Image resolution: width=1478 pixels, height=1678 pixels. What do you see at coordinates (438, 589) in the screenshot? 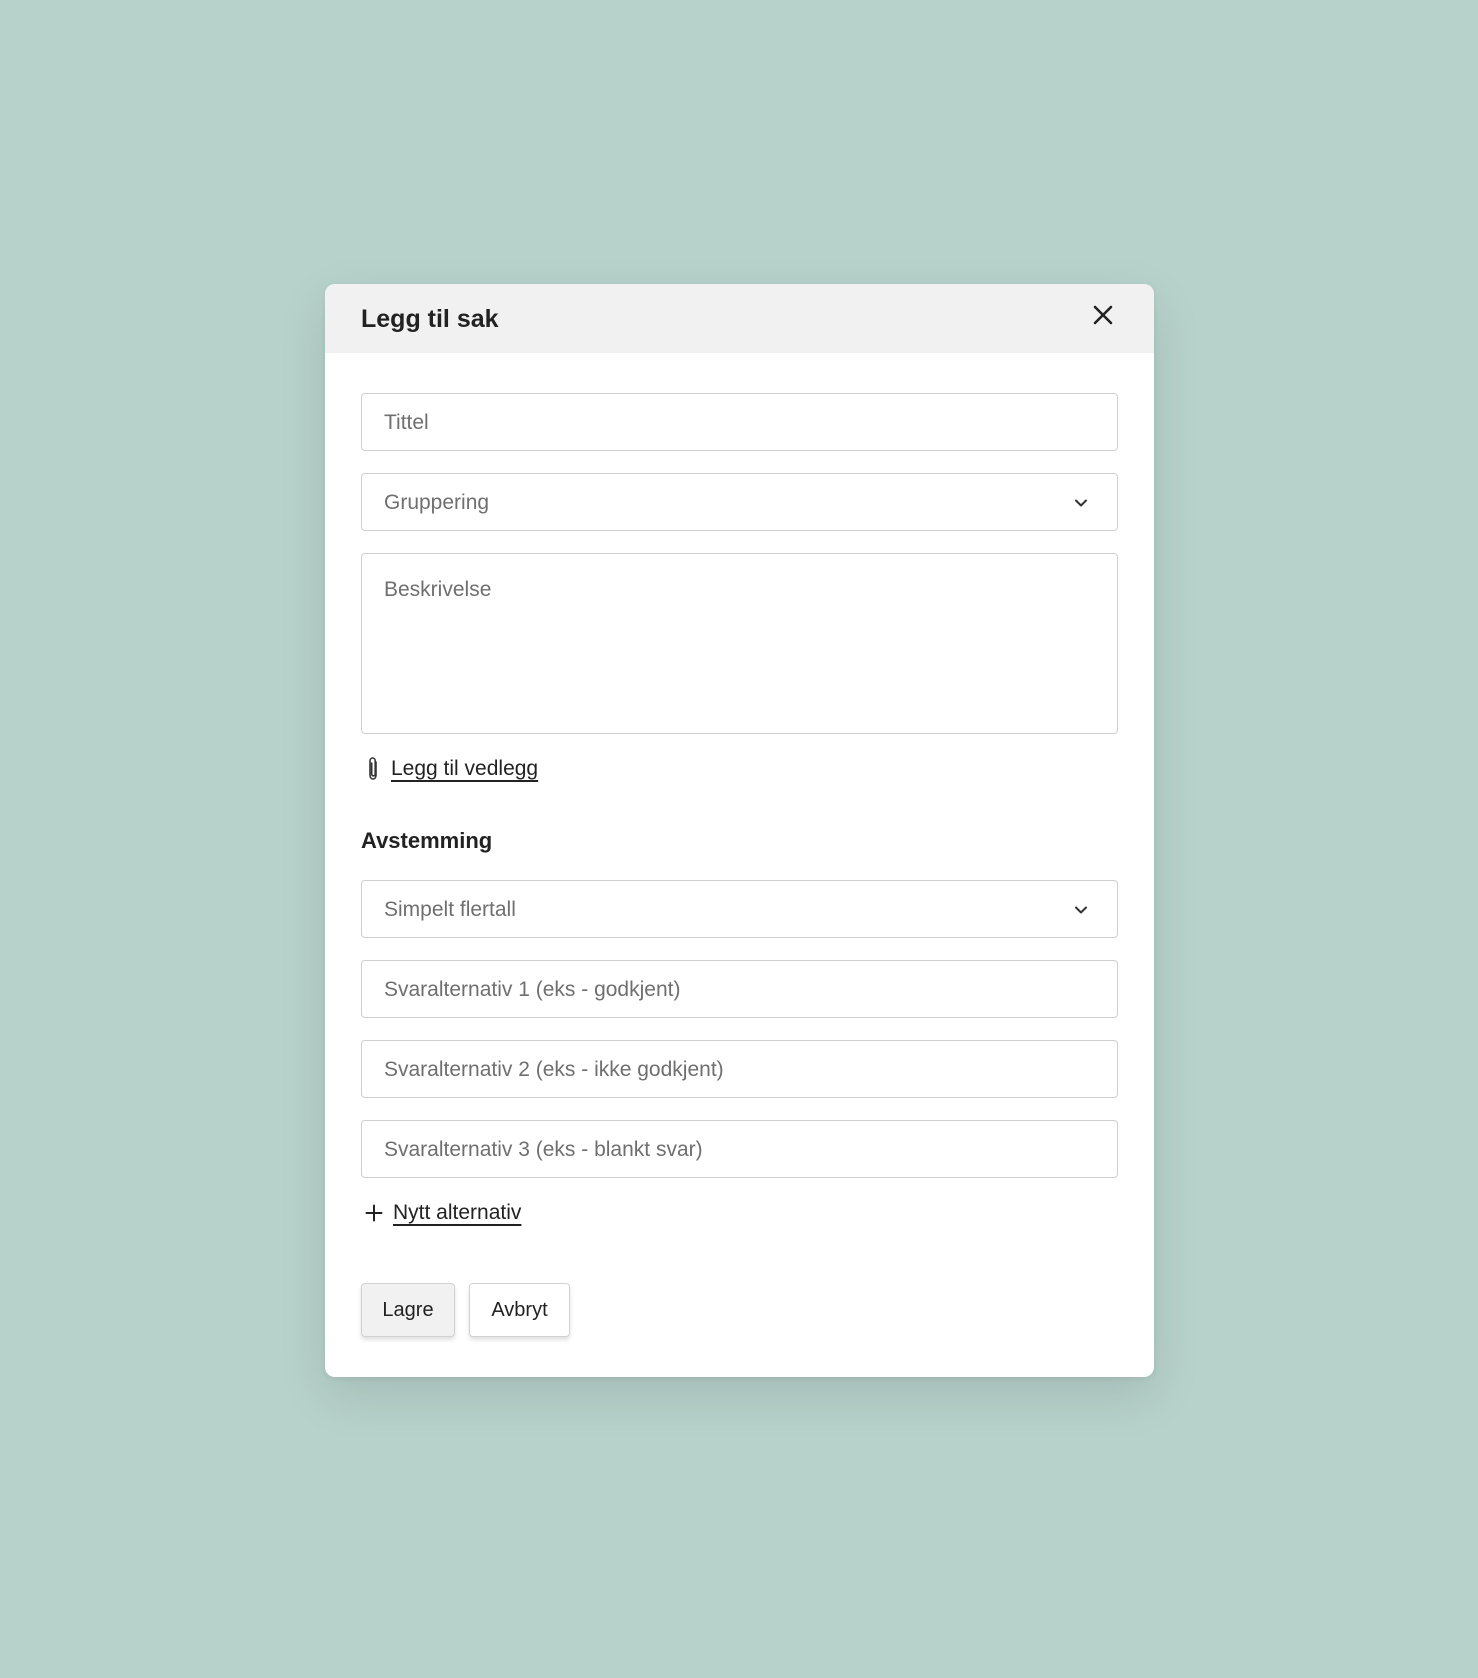
I see `description-placeholder: Beskrivelse` at bounding box center [438, 589].